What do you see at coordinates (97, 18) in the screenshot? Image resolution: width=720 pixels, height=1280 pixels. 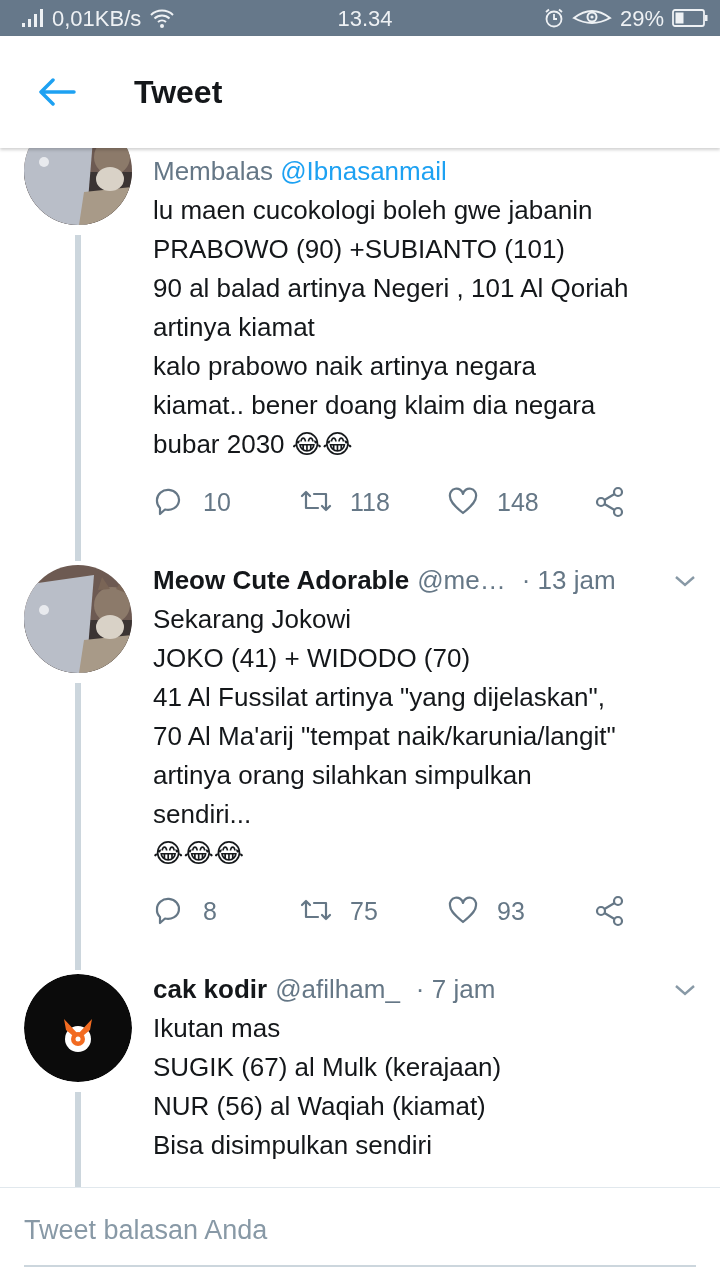 I see `network-speed: 0,01KB/s` at bounding box center [97, 18].